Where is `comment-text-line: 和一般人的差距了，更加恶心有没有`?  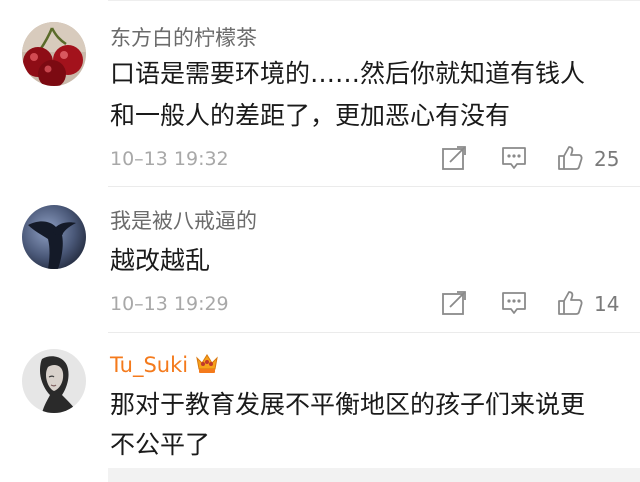 comment-text-line: 和一般人的差距了，更加恶心有没有 is located at coordinates (310, 115).